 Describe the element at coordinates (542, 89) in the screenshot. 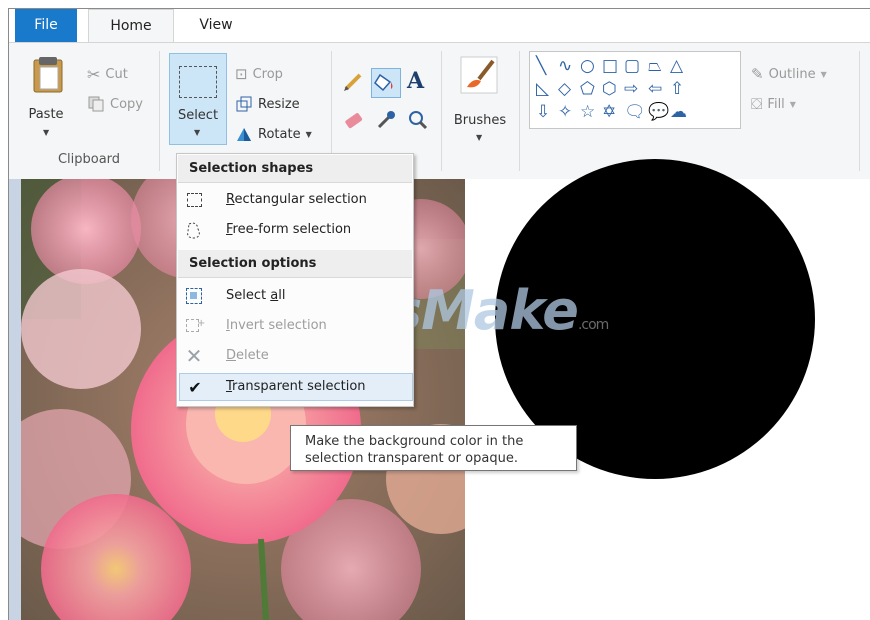

I see `right-triangle-icon: ◺` at that location.